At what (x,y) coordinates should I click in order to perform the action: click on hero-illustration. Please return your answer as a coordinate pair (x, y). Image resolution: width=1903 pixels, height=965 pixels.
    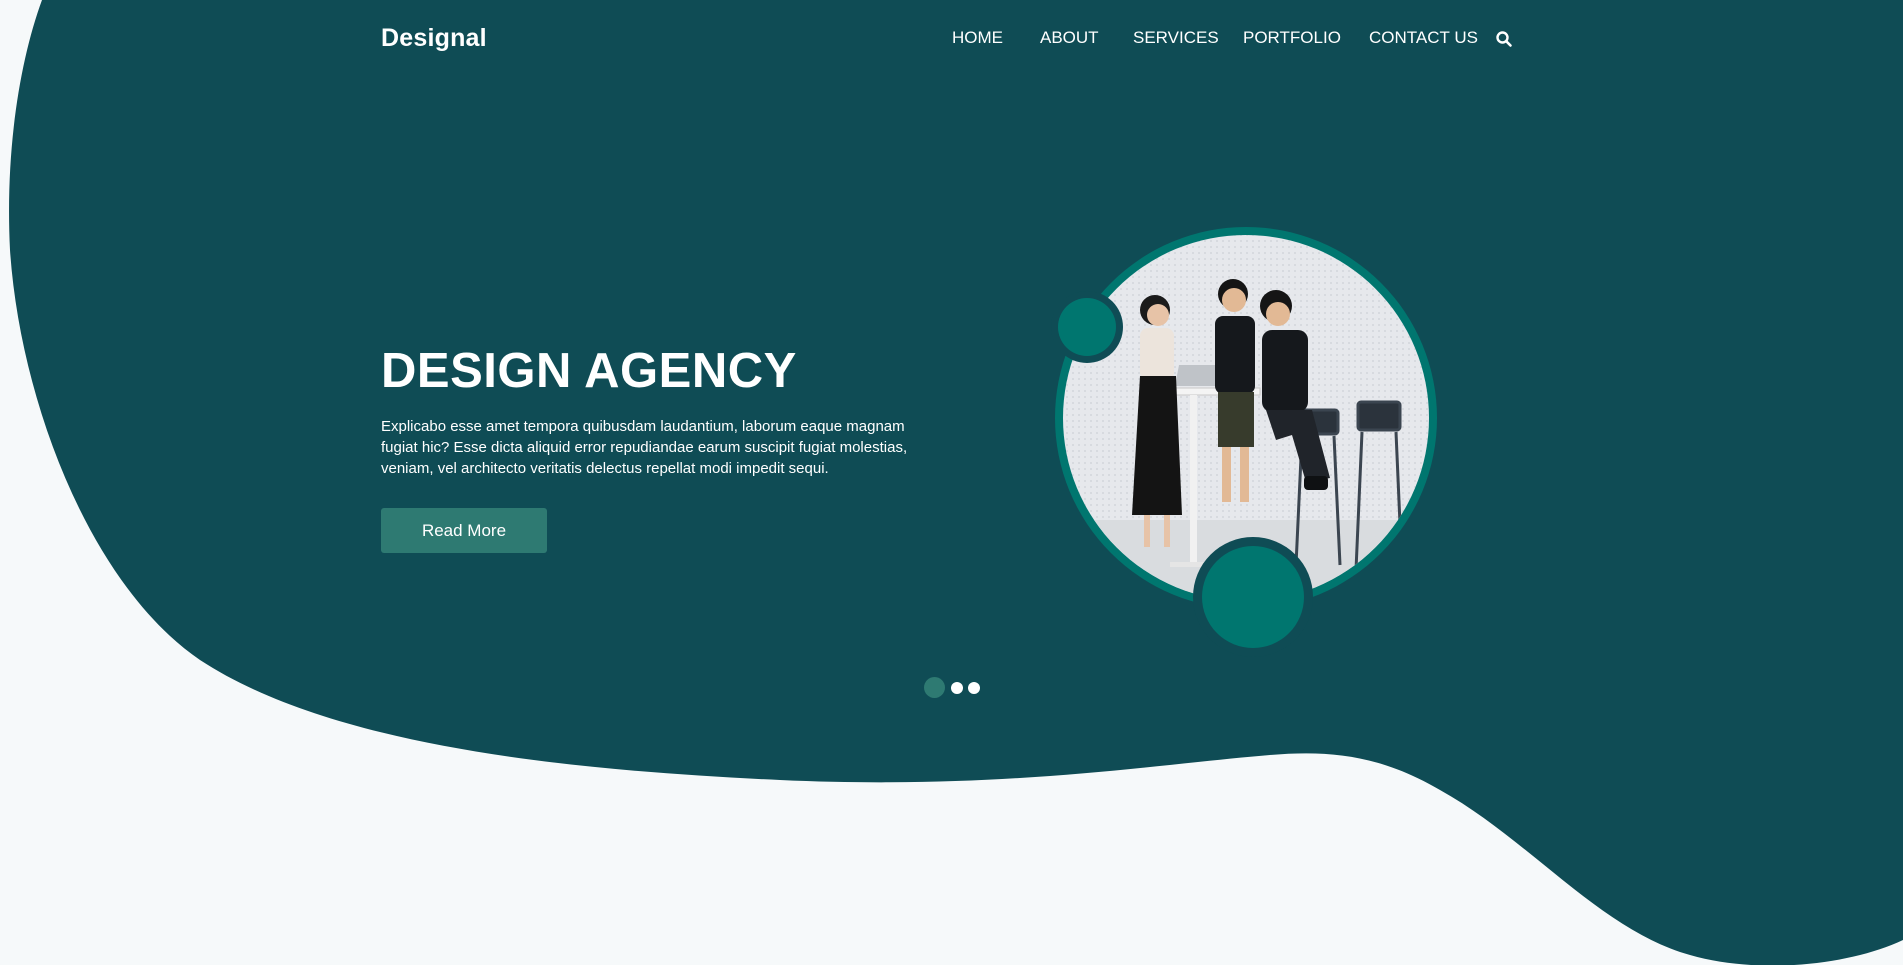
    Looking at the image, I should click on (1244, 442).